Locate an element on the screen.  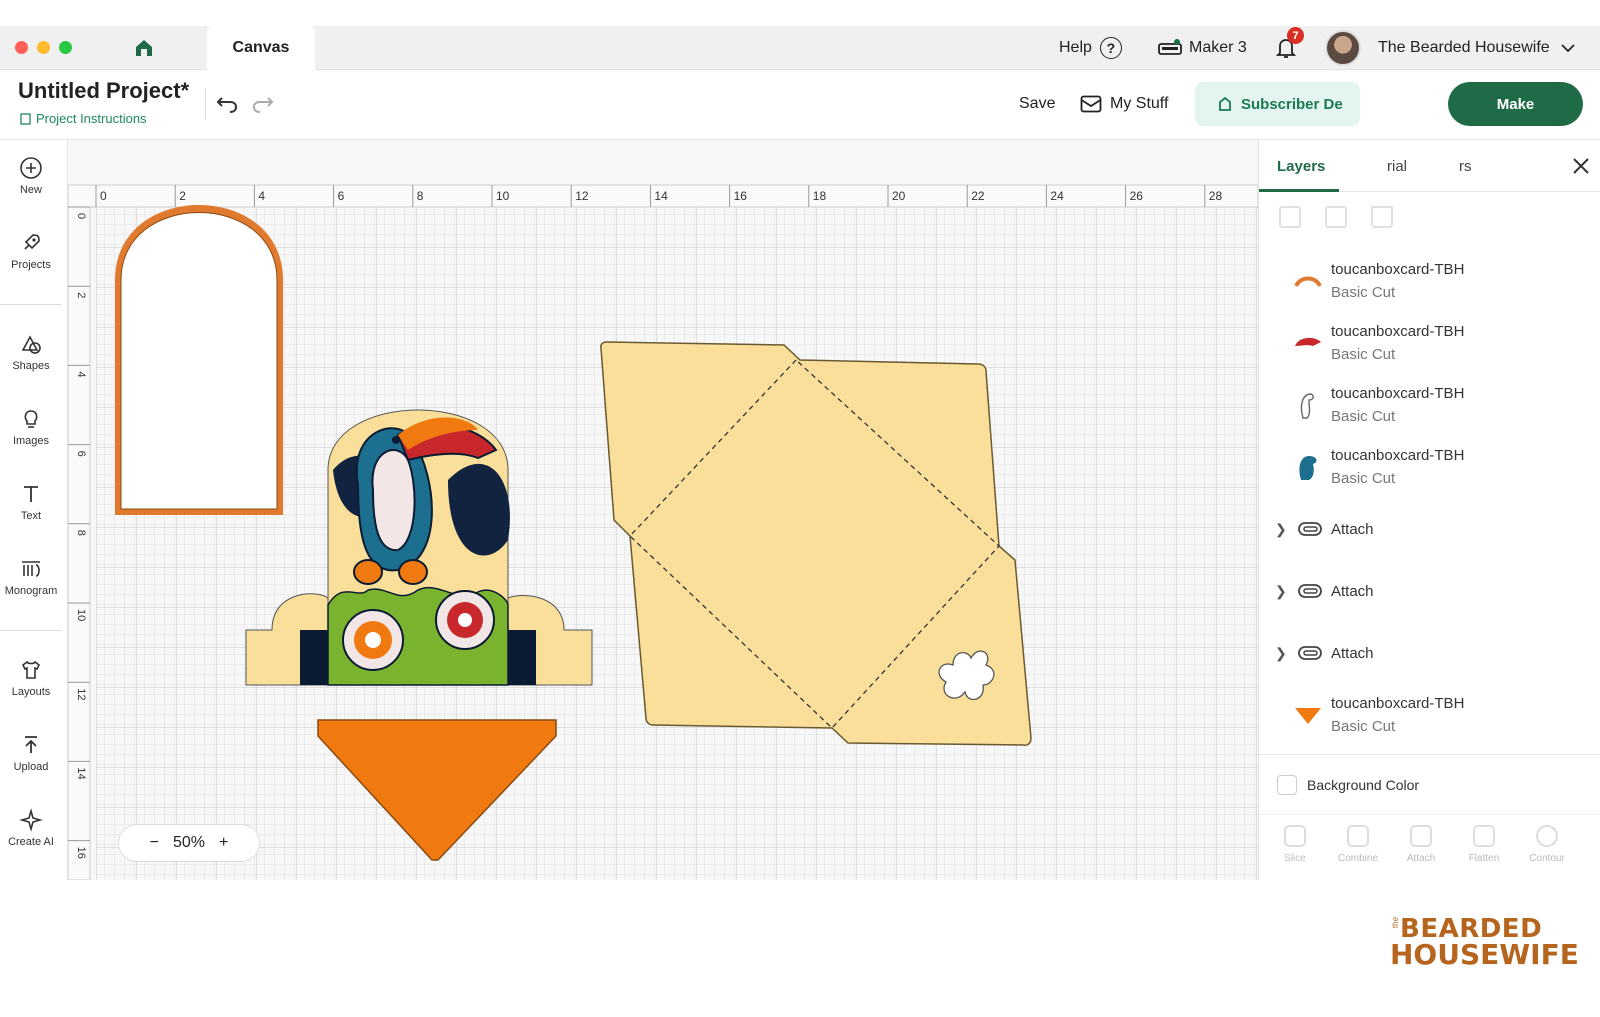
background-color-checkbox is located at coordinates (1287, 785).